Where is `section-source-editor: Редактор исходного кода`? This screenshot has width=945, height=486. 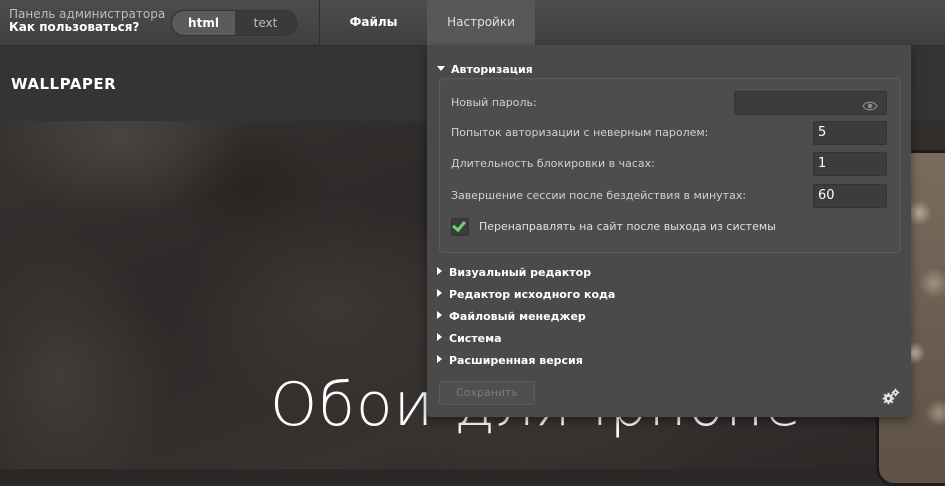 section-source-editor: Редактор исходного кода is located at coordinates (526, 294).